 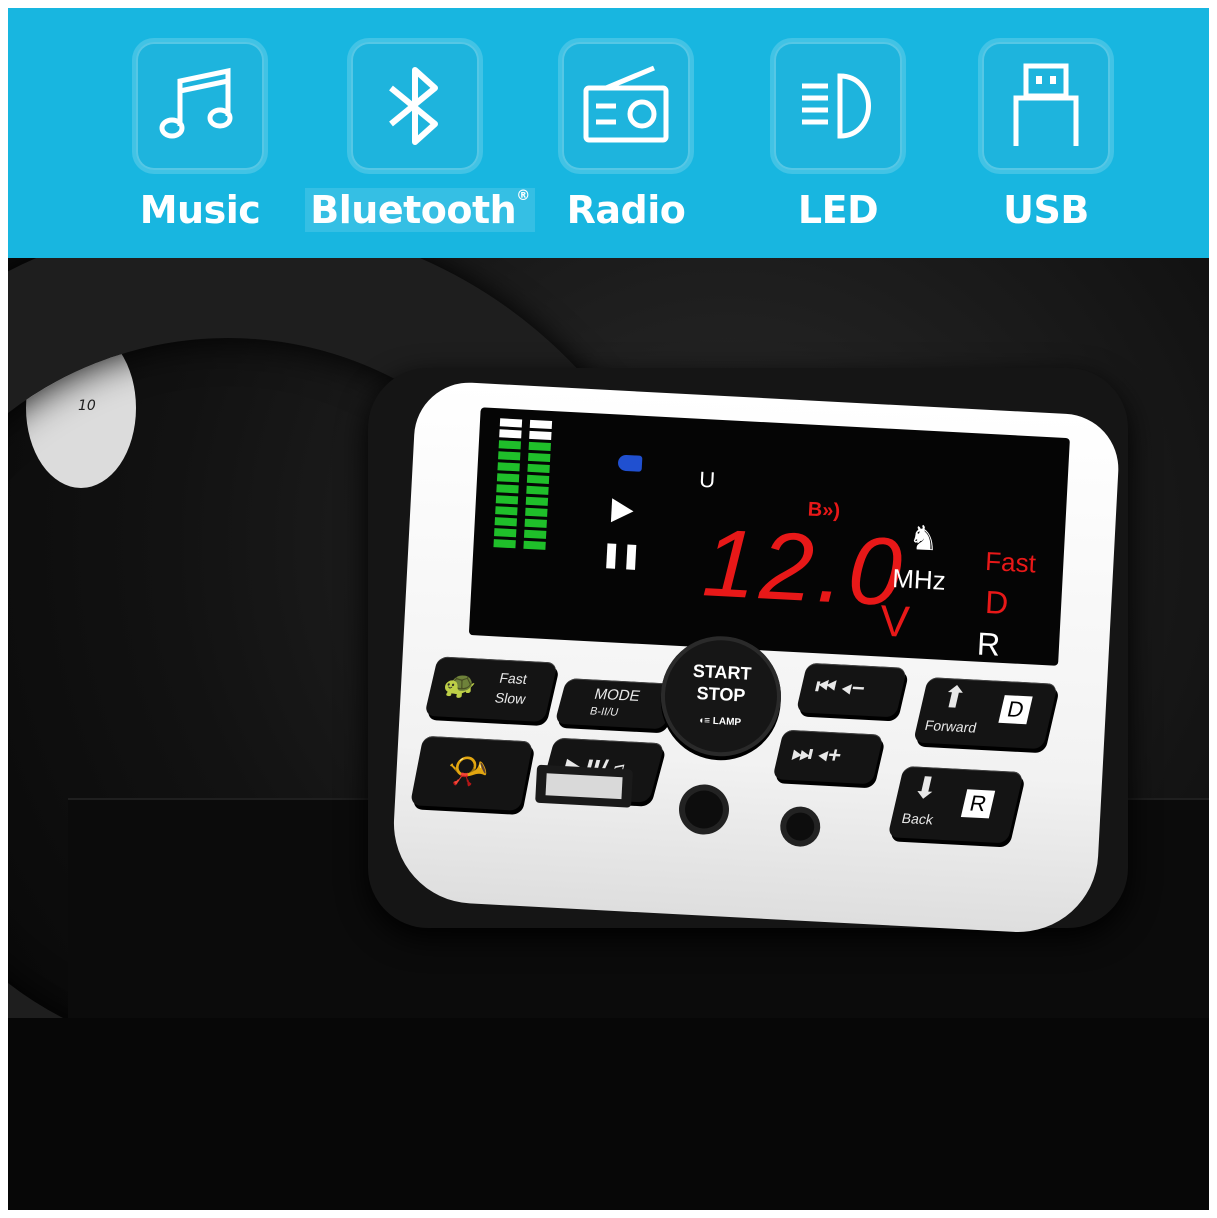 What do you see at coordinates (985, 713) in the screenshot?
I see `forward-button: ⬆ Forward D` at bounding box center [985, 713].